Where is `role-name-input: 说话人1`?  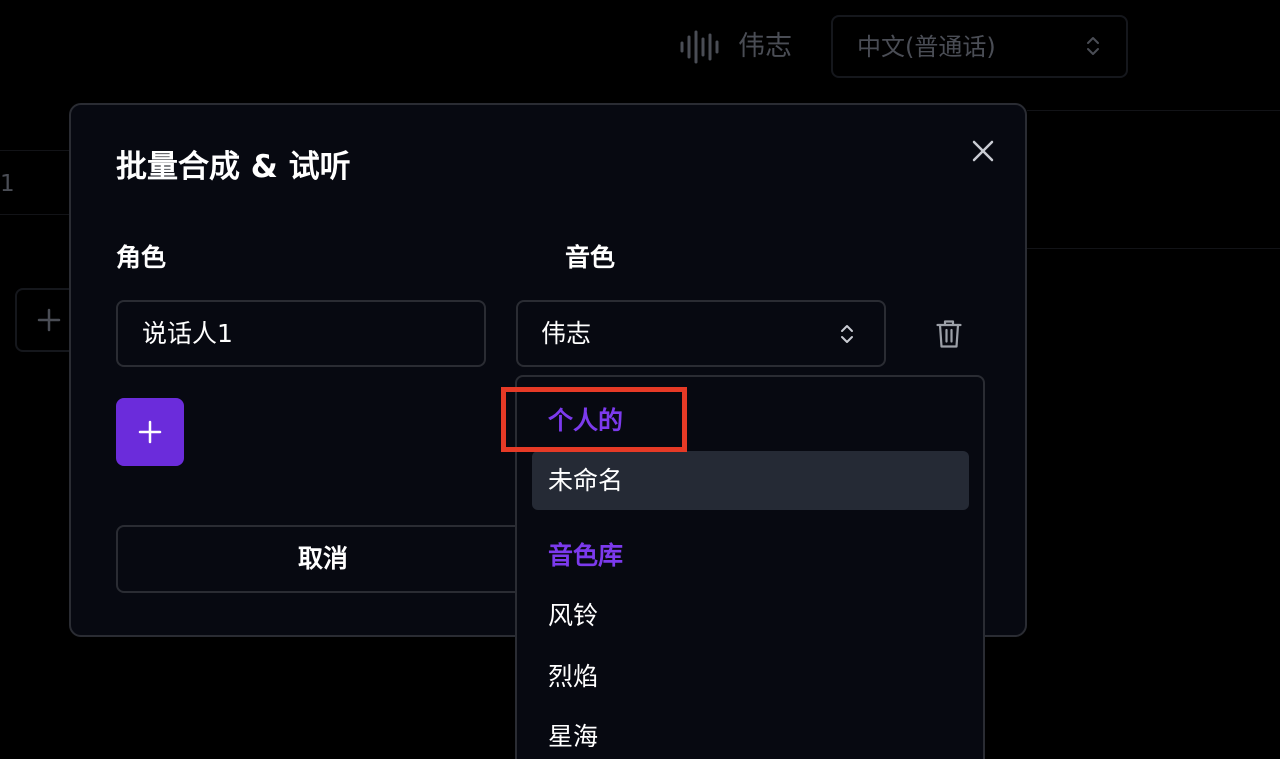 role-name-input: 说话人1 is located at coordinates (301, 333).